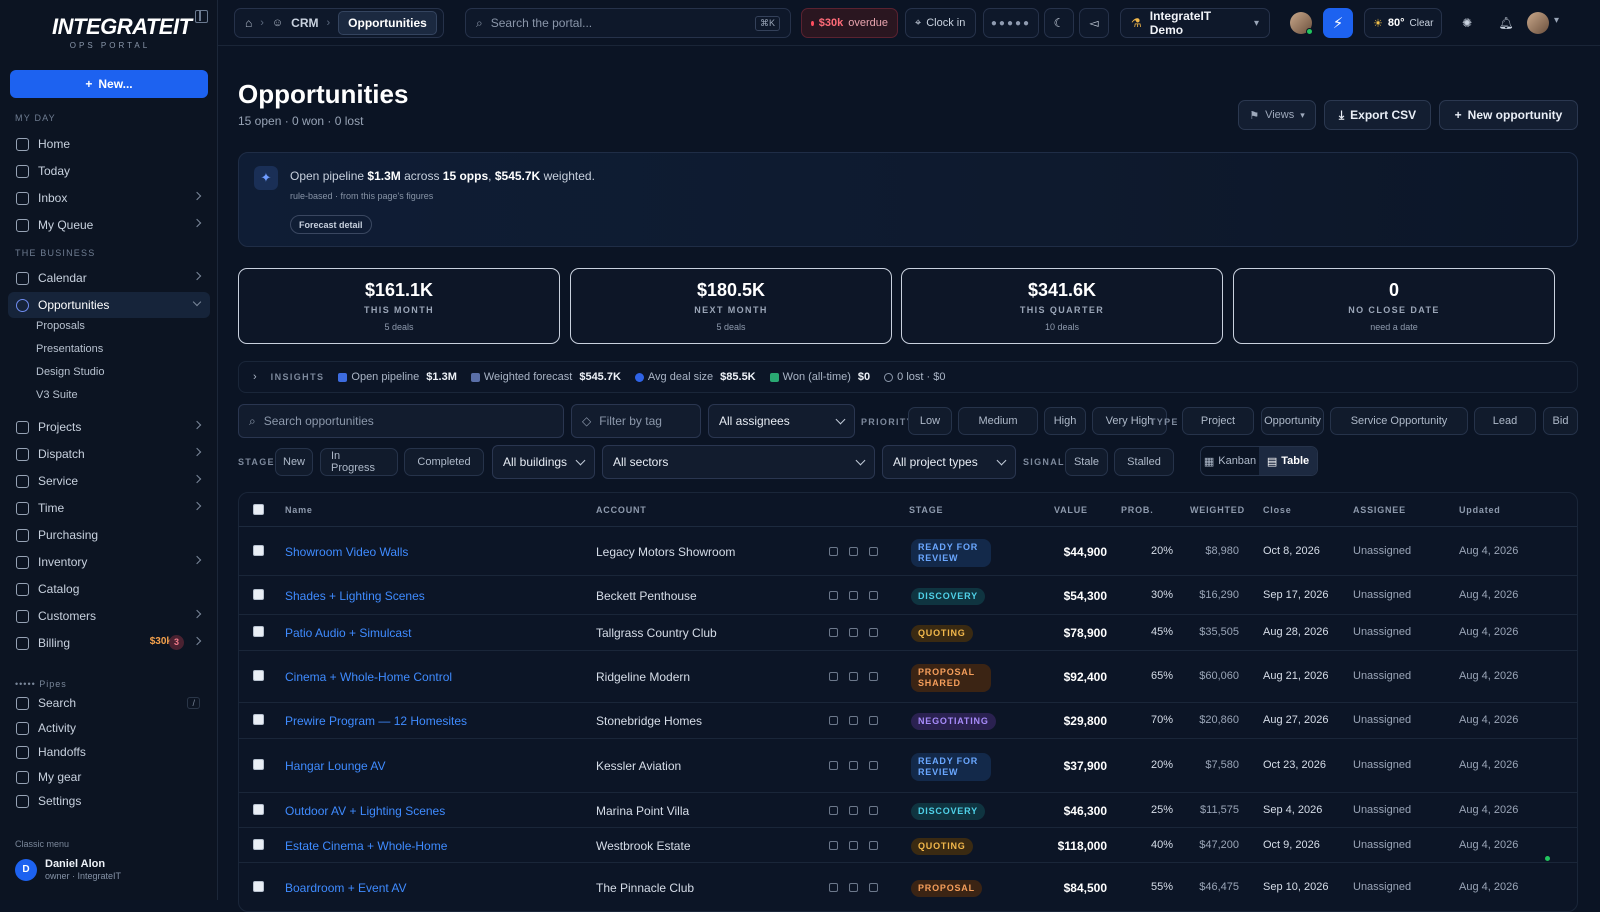 The image size is (1600, 912). What do you see at coordinates (849, 23) in the screenshot?
I see `overdue-badge: $30k overdue` at bounding box center [849, 23].